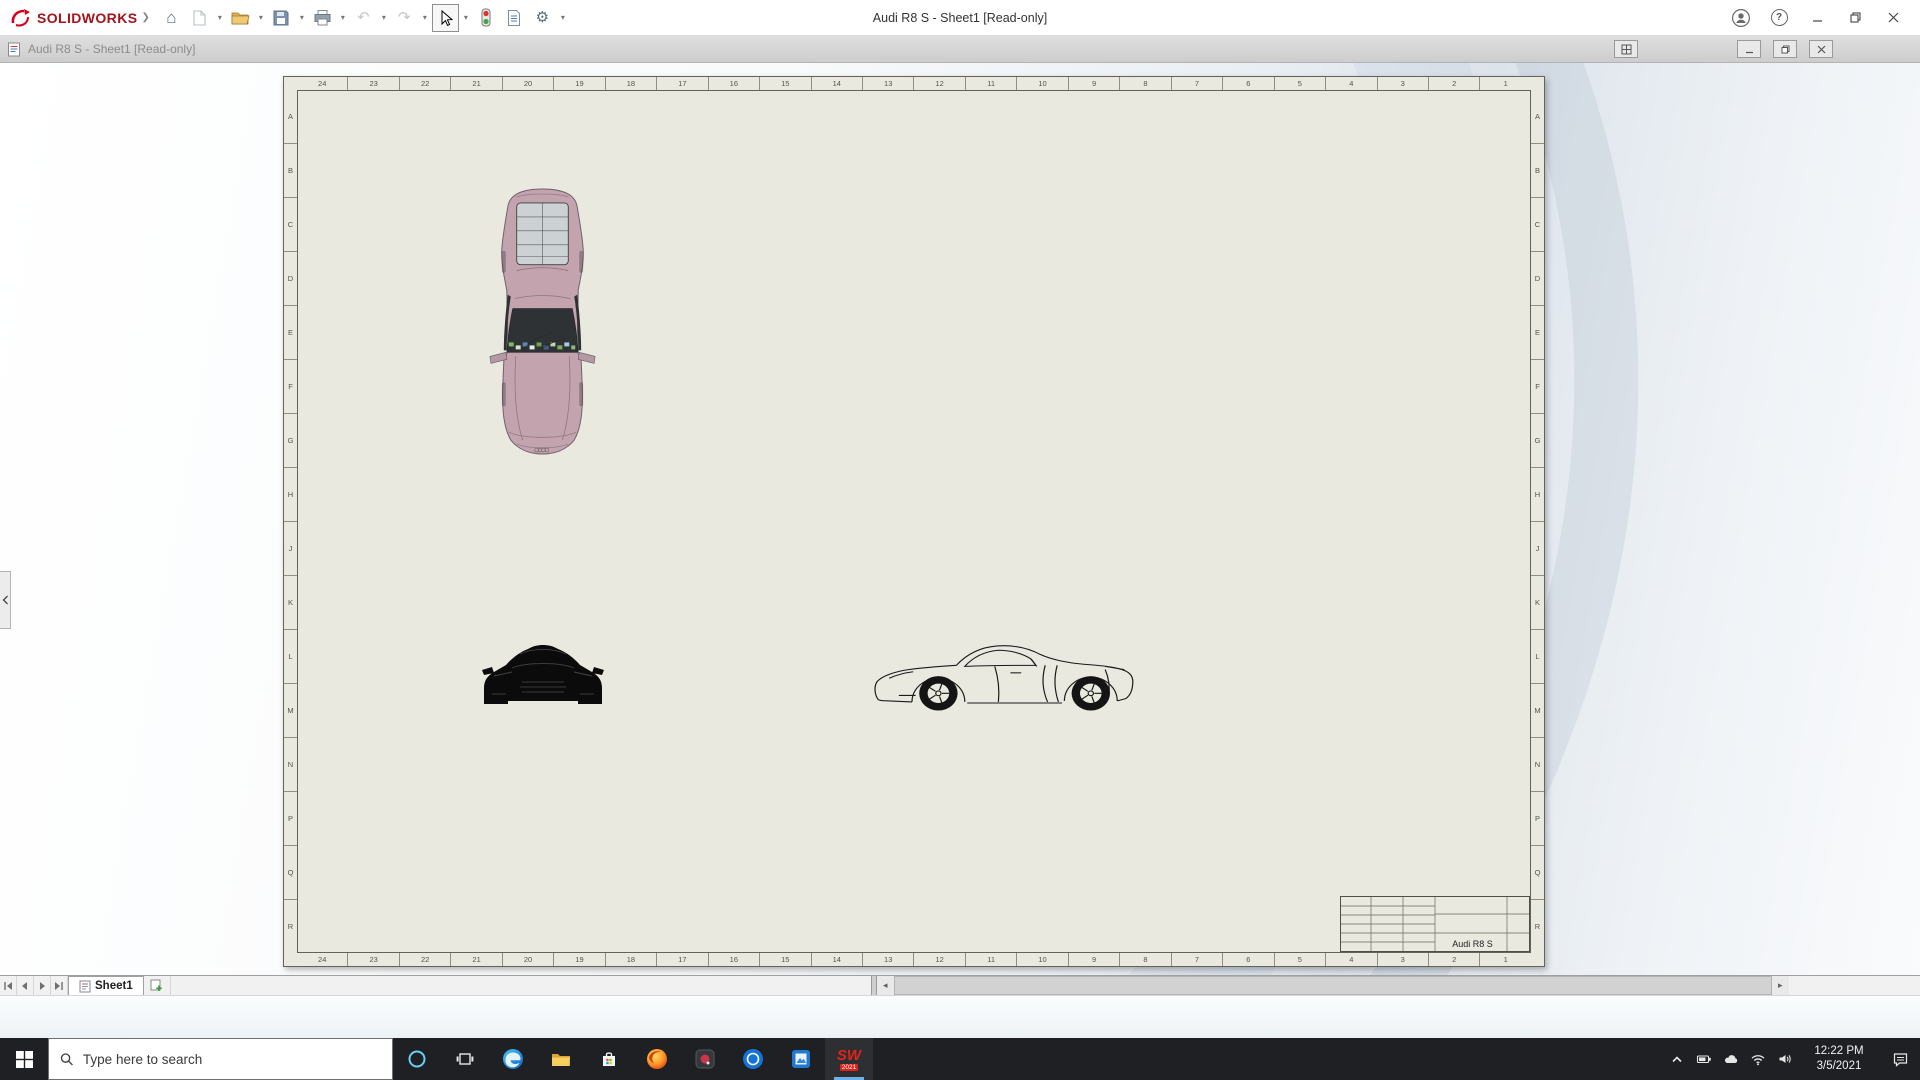 The height and width of the screenshot is (1080, 1920). What do you see at coordinates (199, 18) in the screenshot?
I see `new-document-button` at bounding box center [199, 18].